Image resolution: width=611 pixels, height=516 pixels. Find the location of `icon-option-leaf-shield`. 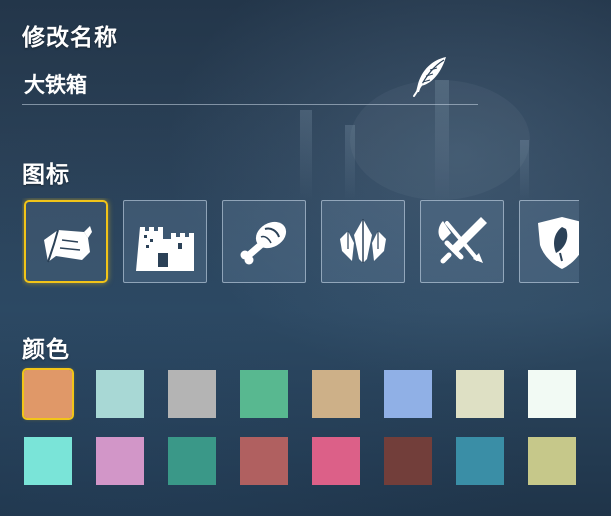

icon-option-leaf-shield is located at coordinates (549, 241).